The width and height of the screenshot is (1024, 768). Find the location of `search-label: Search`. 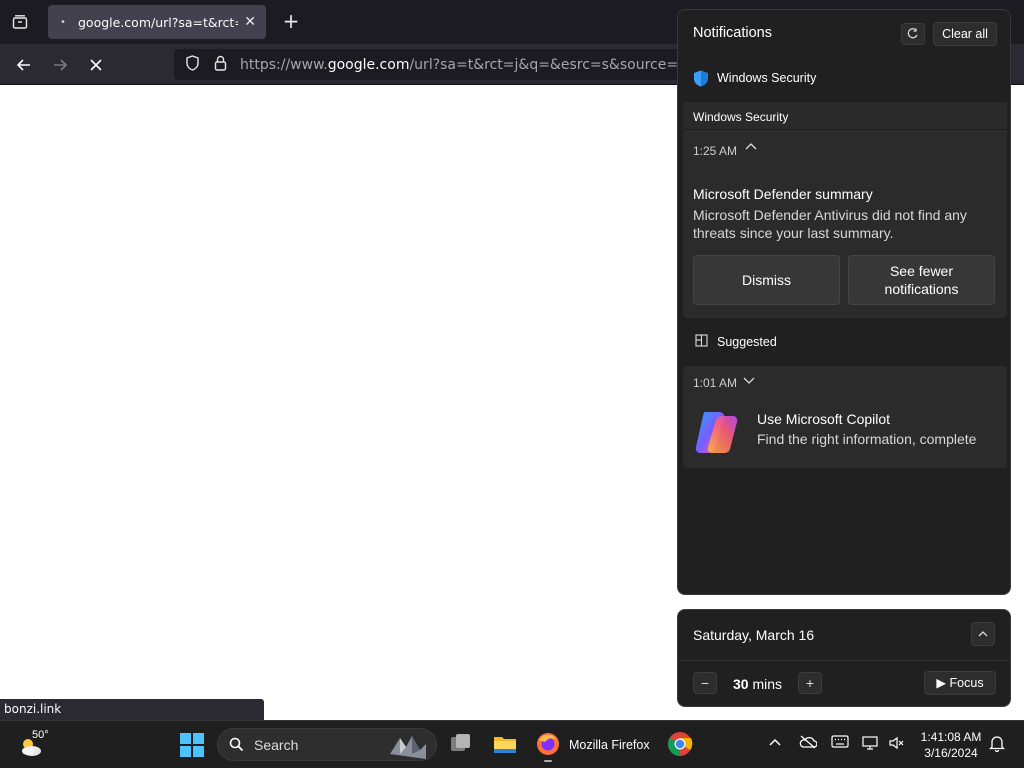

search-label: Search is located at coordinates (276, 745).